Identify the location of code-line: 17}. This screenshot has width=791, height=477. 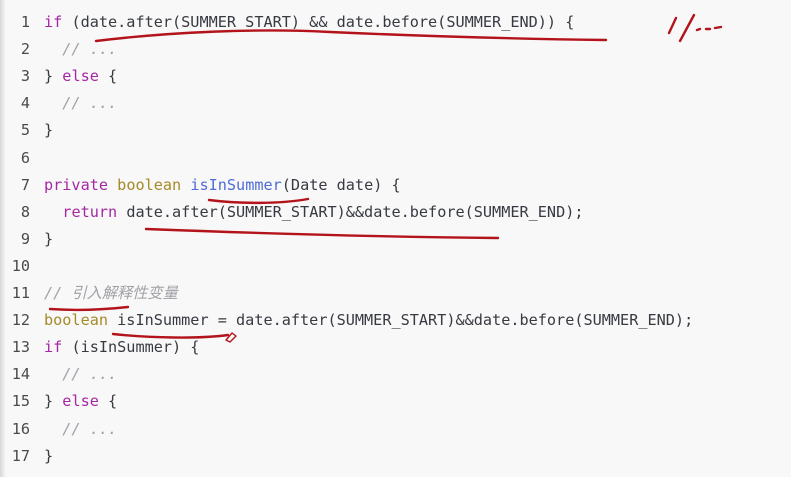
(395, 456).